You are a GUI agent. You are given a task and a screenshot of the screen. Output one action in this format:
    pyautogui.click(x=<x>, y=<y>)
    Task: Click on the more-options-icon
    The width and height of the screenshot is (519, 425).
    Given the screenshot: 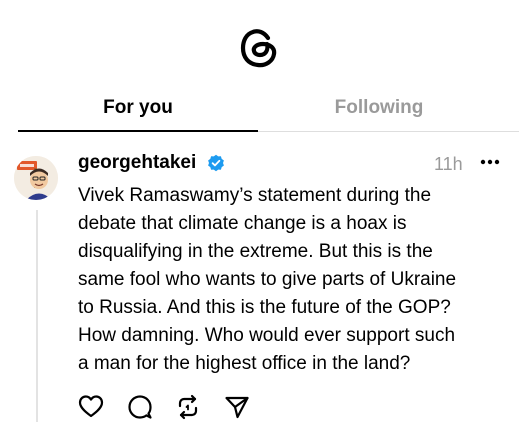 What is the action you would take?
    pyautogui.click(x=490, y=162)
    